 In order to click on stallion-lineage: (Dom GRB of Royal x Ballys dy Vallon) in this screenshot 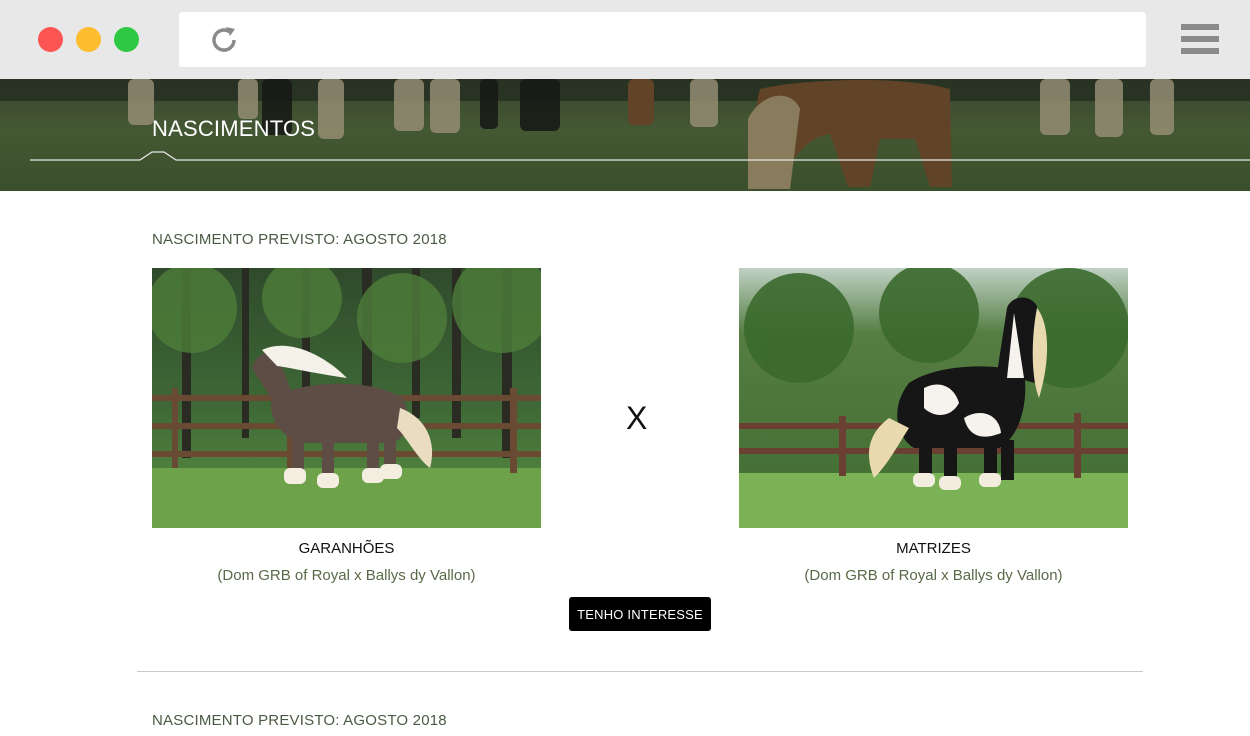, I will do `click(346, 575)`.